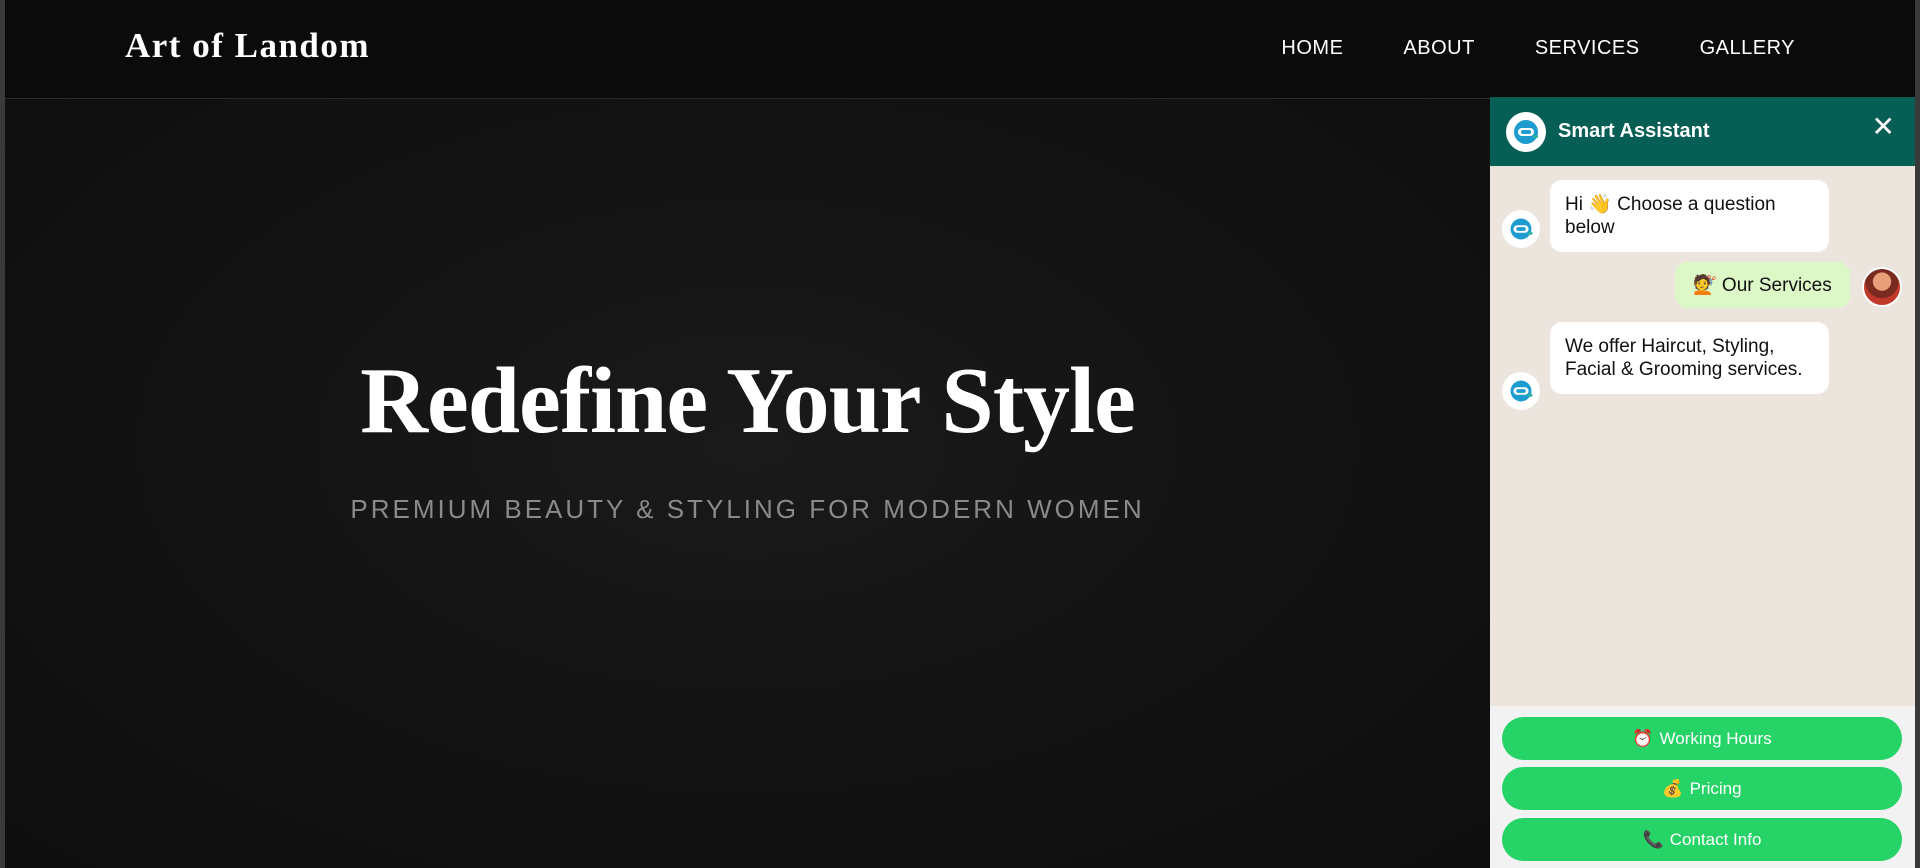  I want to click on pricing-button: 💰 Pricing, so click(1702, 788).